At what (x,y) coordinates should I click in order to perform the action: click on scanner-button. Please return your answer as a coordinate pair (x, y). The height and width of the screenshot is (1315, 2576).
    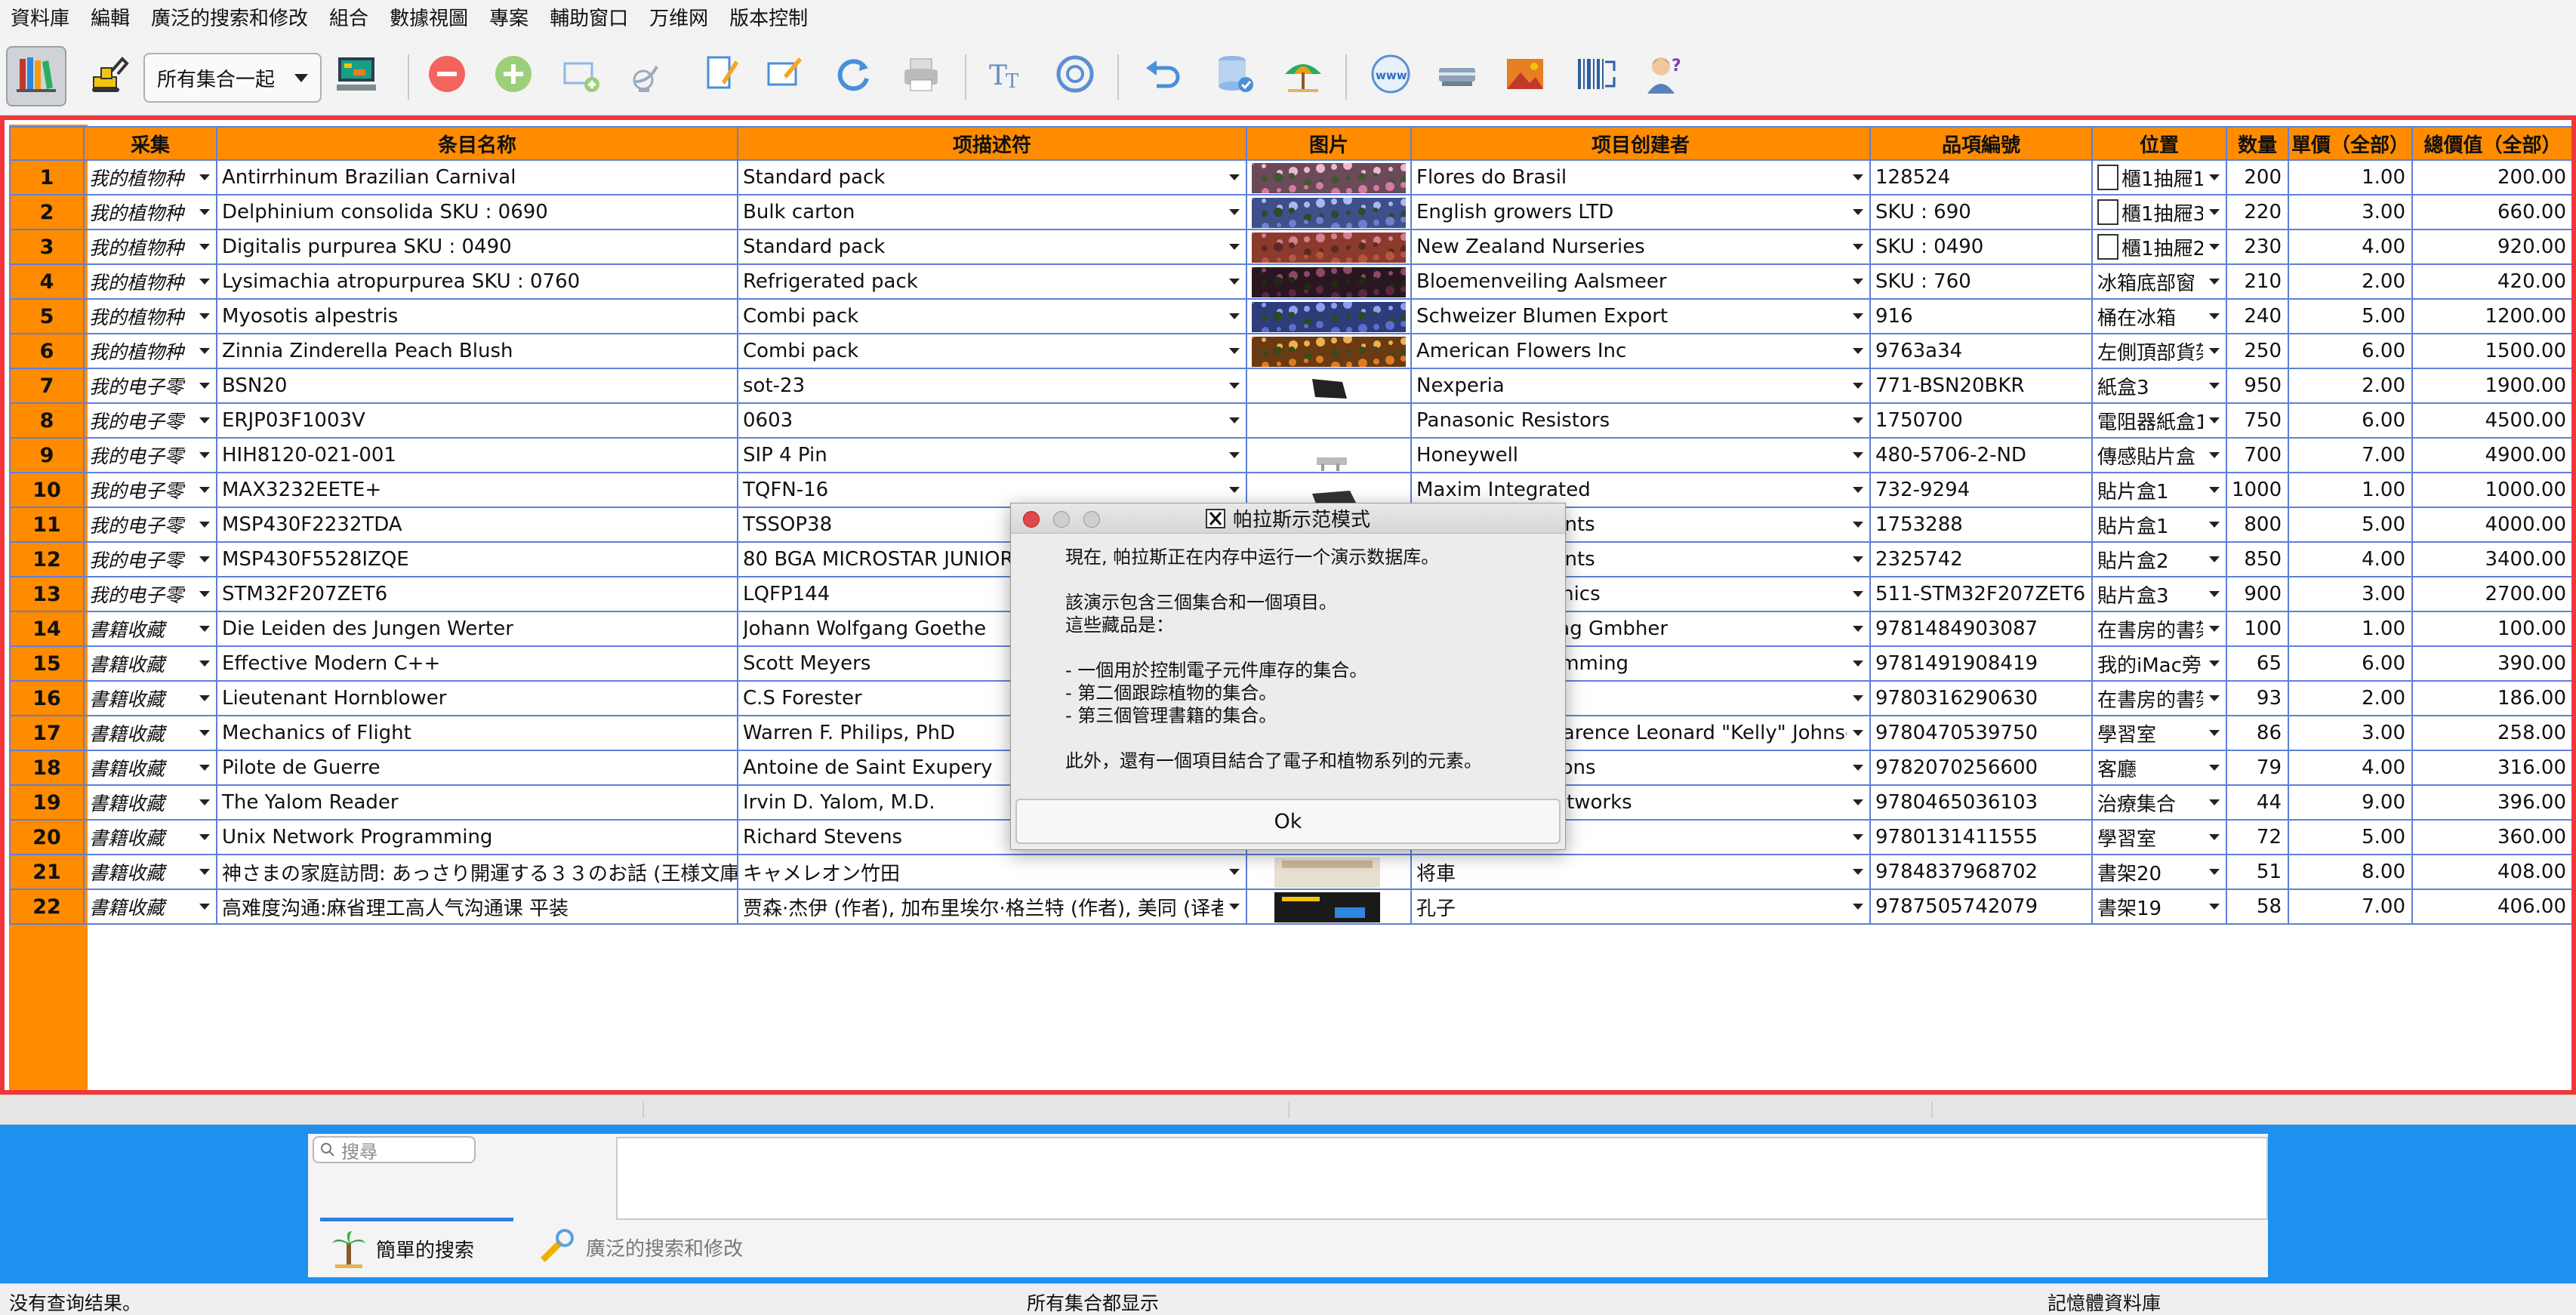
    Looking at the image, I should click on (1457, 76).